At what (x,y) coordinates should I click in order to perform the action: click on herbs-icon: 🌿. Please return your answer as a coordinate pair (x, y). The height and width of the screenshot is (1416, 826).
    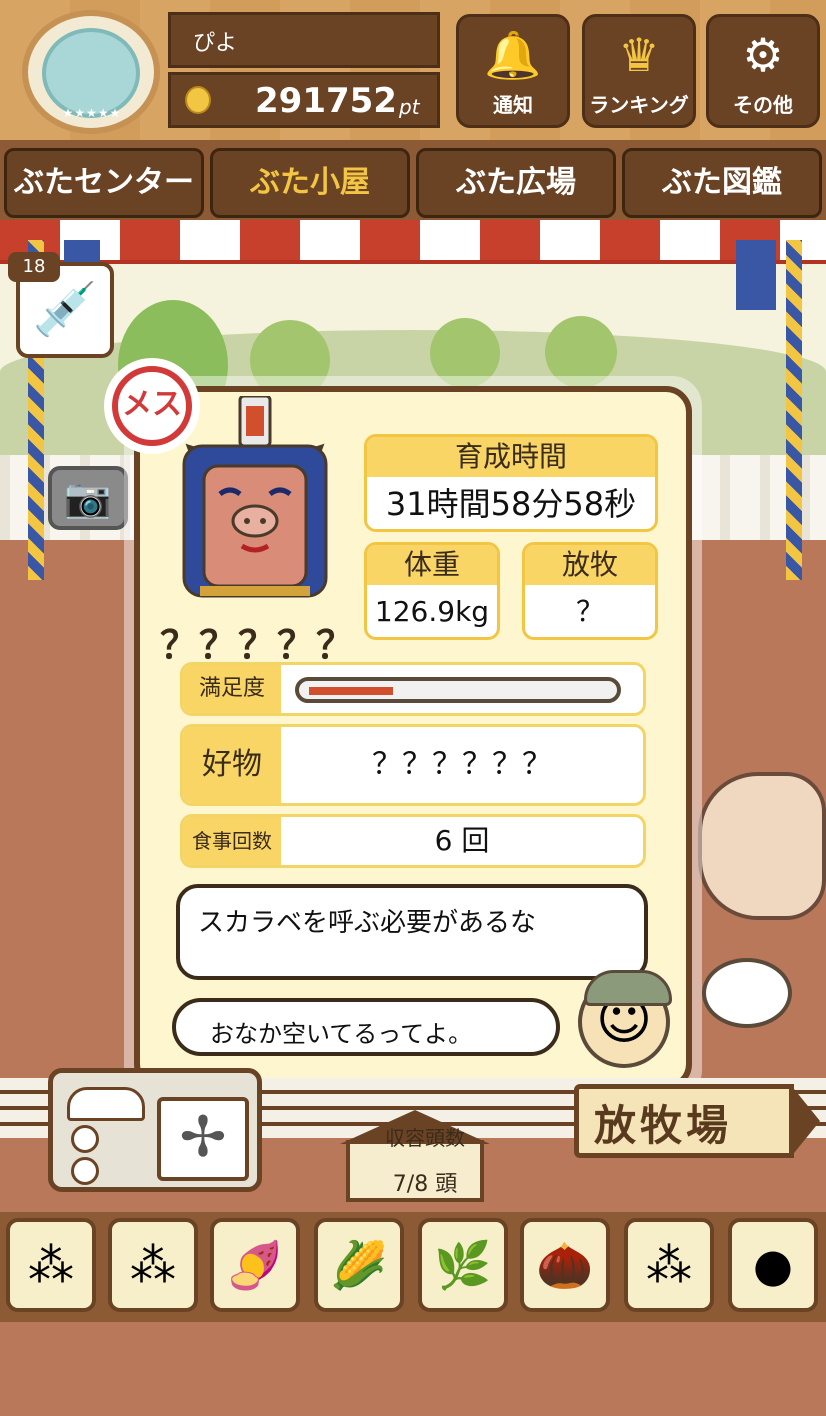
    Looking at the image, I should click on (463, 1265).